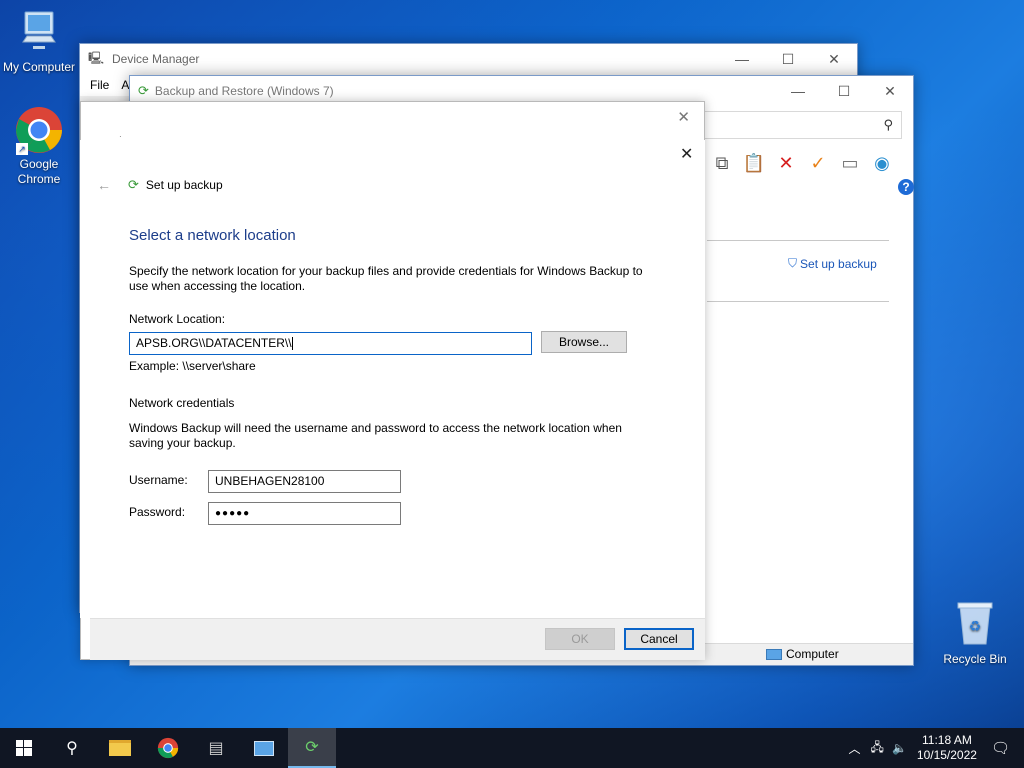 Image resolution: width=1024 pixels, height=768 pixels. What do you see at coordinates (818, 163) in the screenshot?
I see `checkmark-icon: ✓` at bounding box center [818, 163].